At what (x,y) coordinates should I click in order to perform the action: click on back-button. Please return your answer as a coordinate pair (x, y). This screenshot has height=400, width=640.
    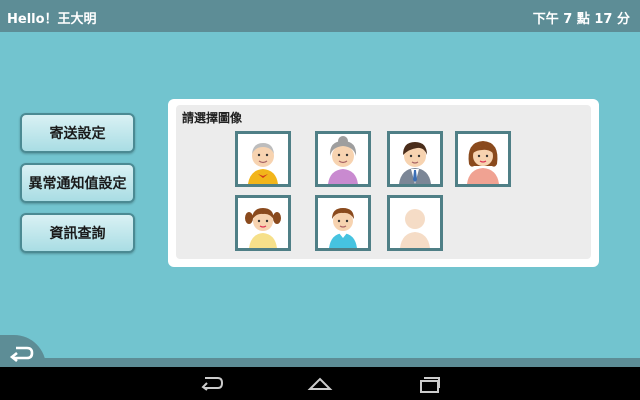
    Looking at the image, I should click on (23, 351).